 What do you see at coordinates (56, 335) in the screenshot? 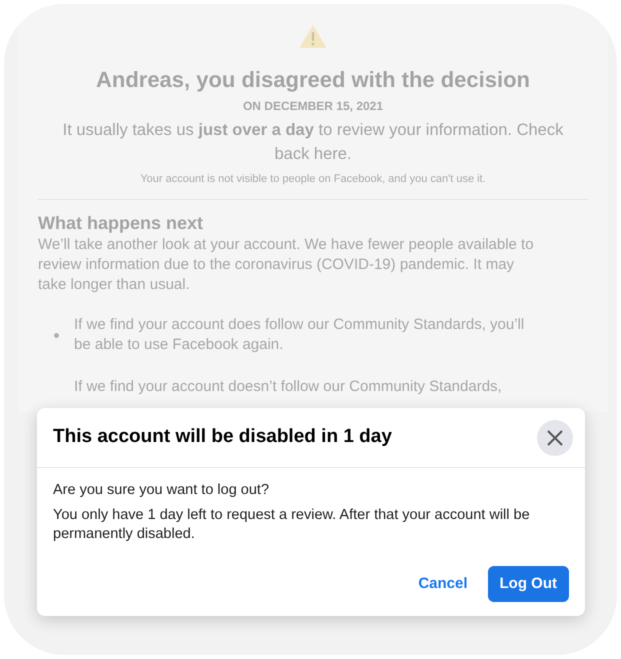
I see `bullet-icon` at bounding box center [56, 335].